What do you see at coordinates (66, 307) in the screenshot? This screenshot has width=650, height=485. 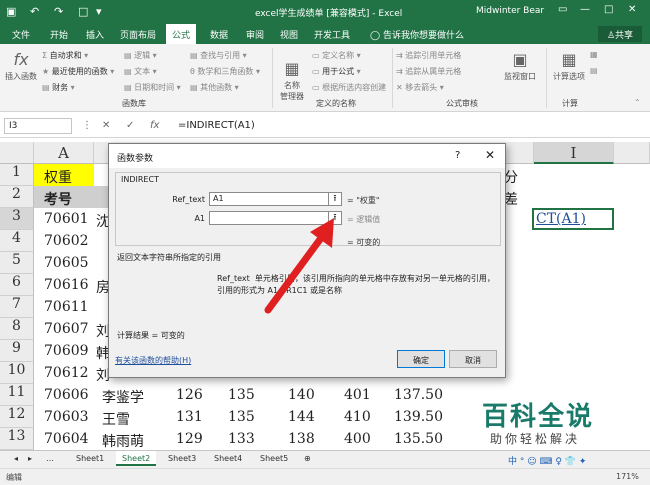 I see `cell-id: 70611` at bounding box center [66, 307].